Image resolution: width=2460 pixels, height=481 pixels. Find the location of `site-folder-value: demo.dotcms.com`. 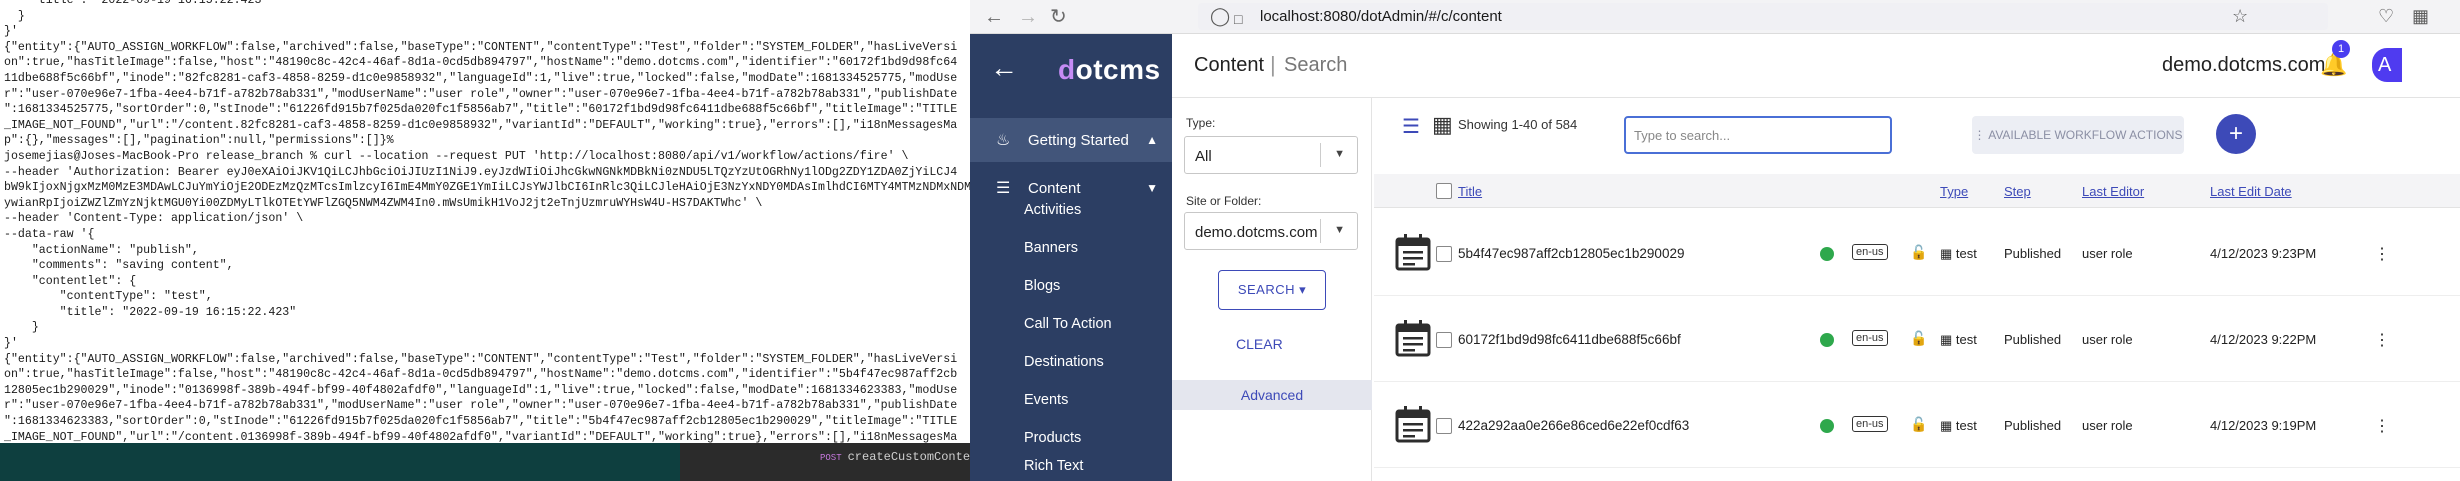

site-folder-value: demo.dotcms.com is located at coordinates (1256, 232).